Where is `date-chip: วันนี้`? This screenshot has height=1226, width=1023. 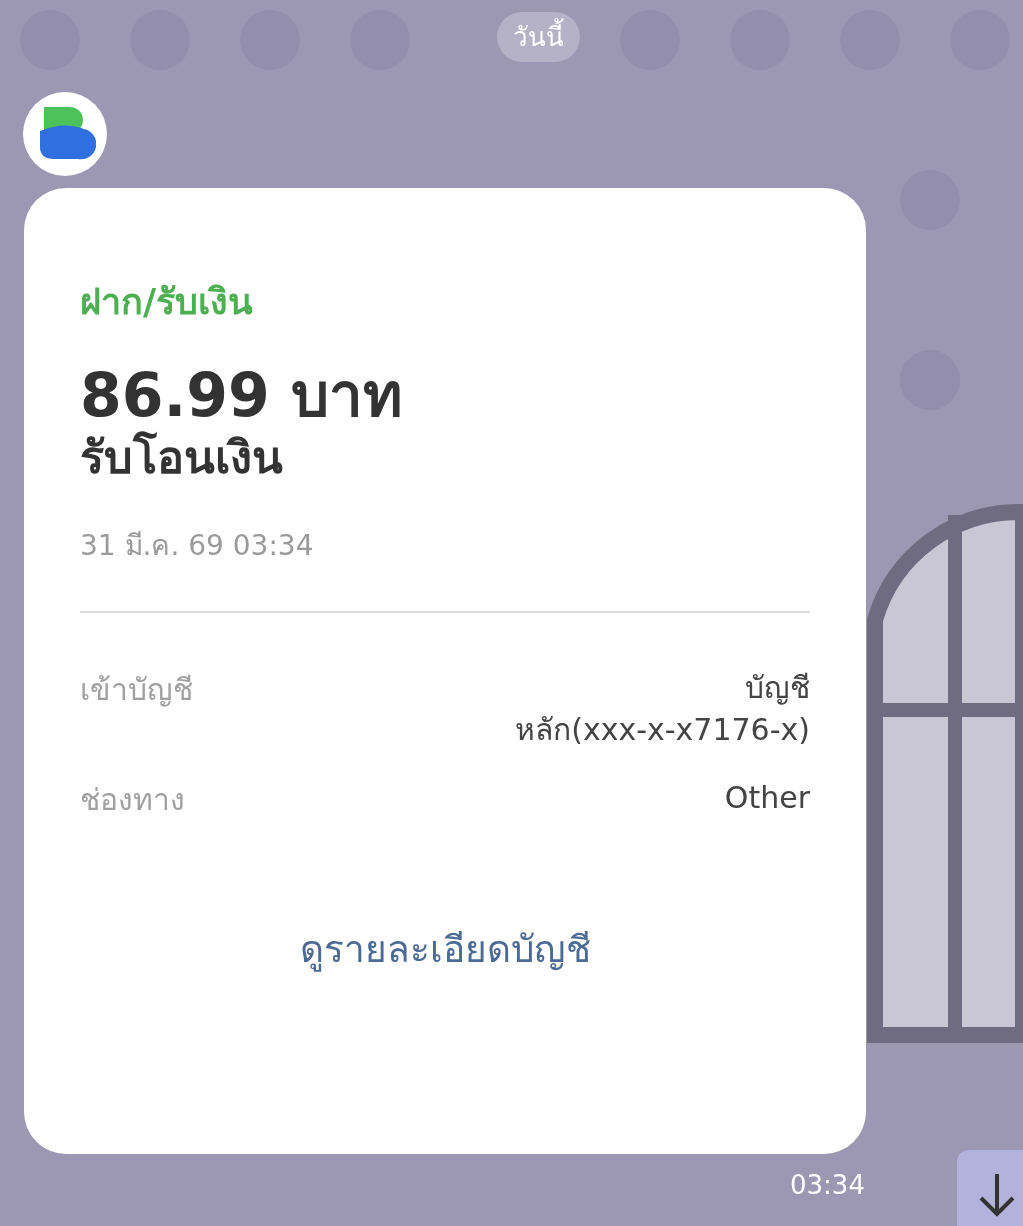
date-chip: วันนี้ is located at coordinates (538, 37).